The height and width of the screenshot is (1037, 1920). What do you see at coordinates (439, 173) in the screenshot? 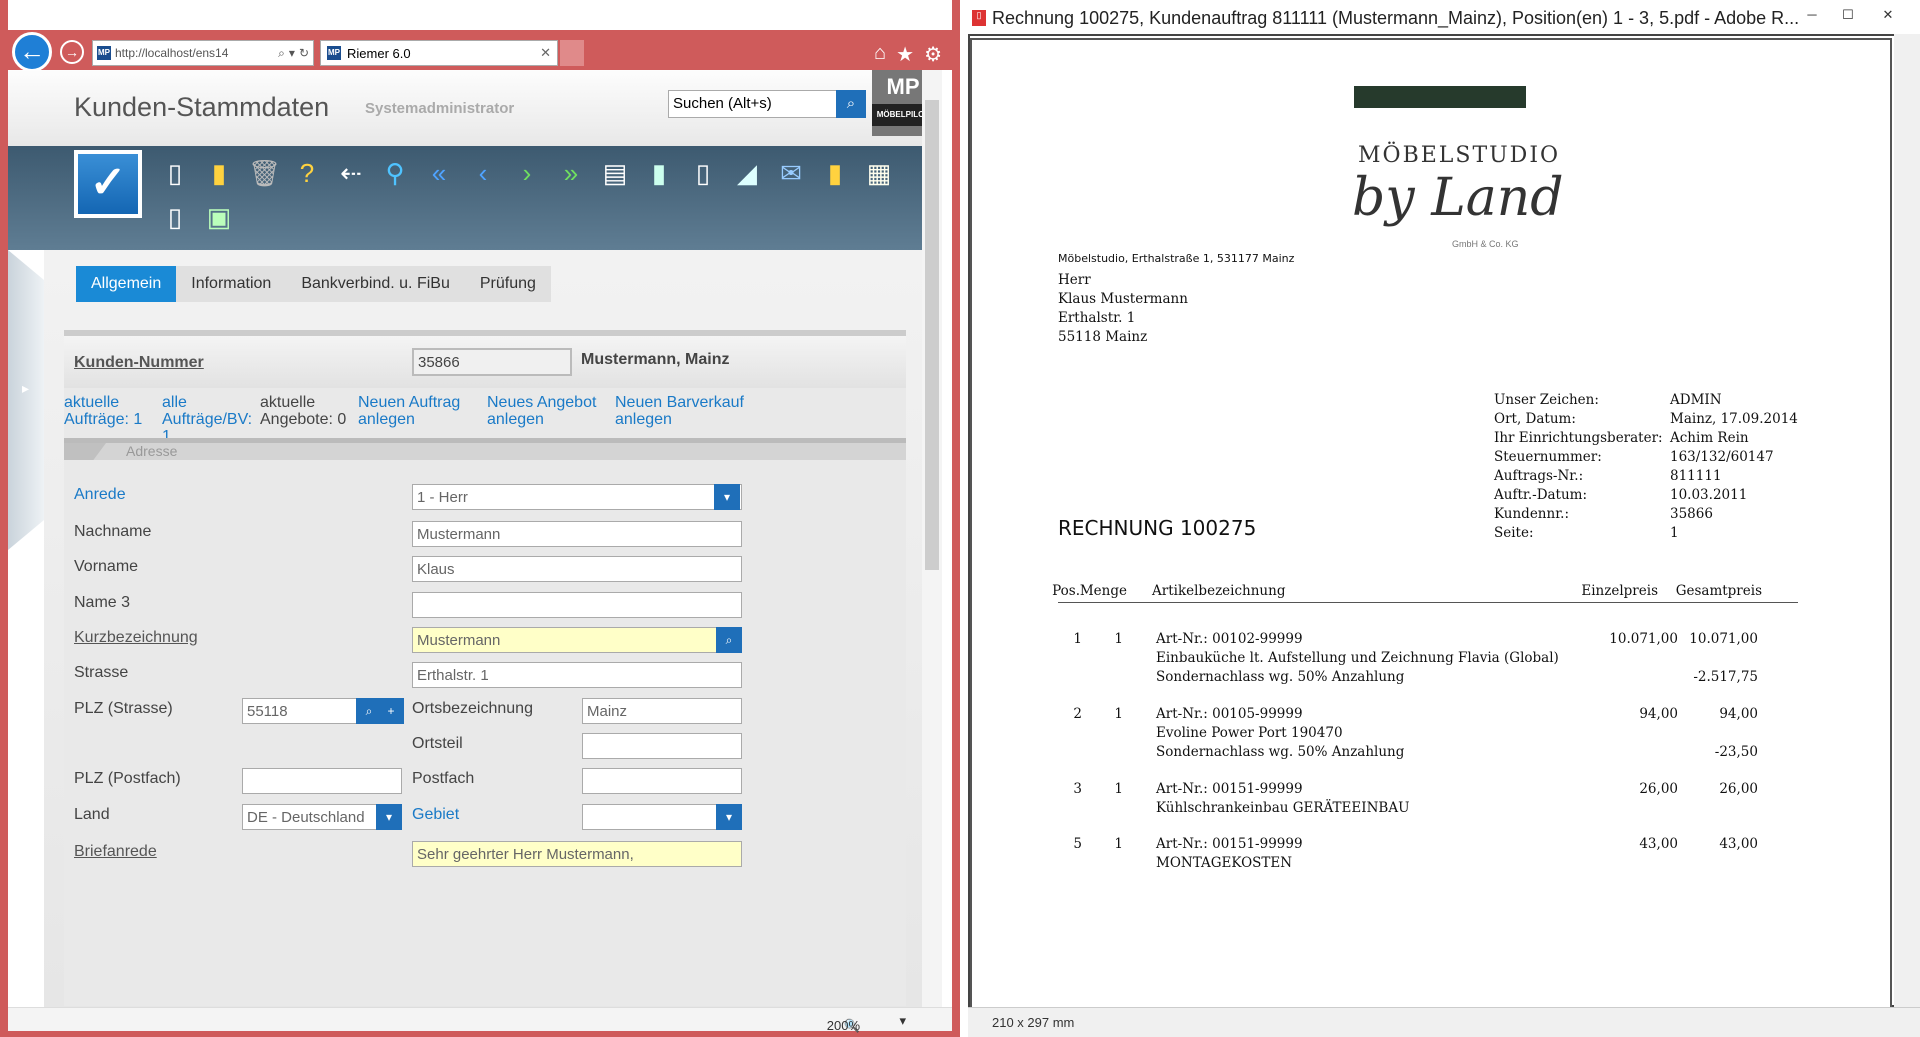
I see `first-record-icon: «` at bounding box center [439, 173].